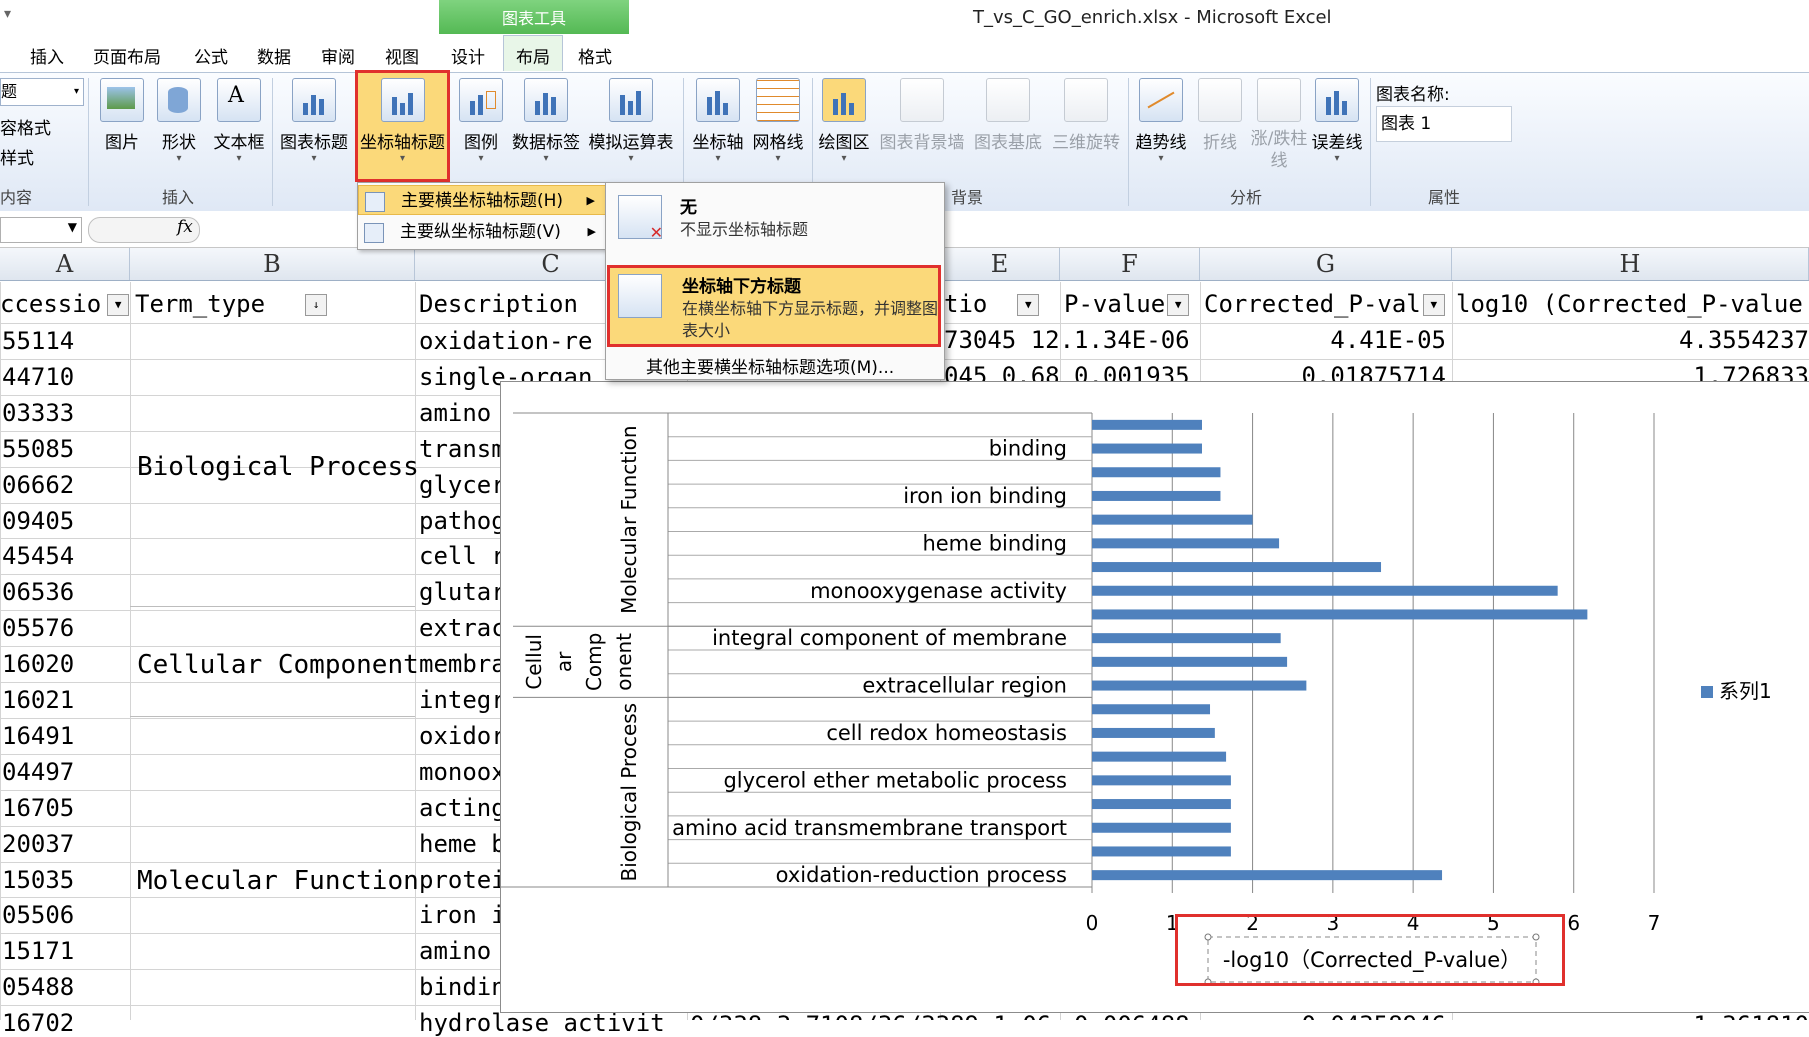  Describe the element at coordinates (1337, 121) in the screenshot. I see `error-bars-button: 误差线 ▾` at that location.